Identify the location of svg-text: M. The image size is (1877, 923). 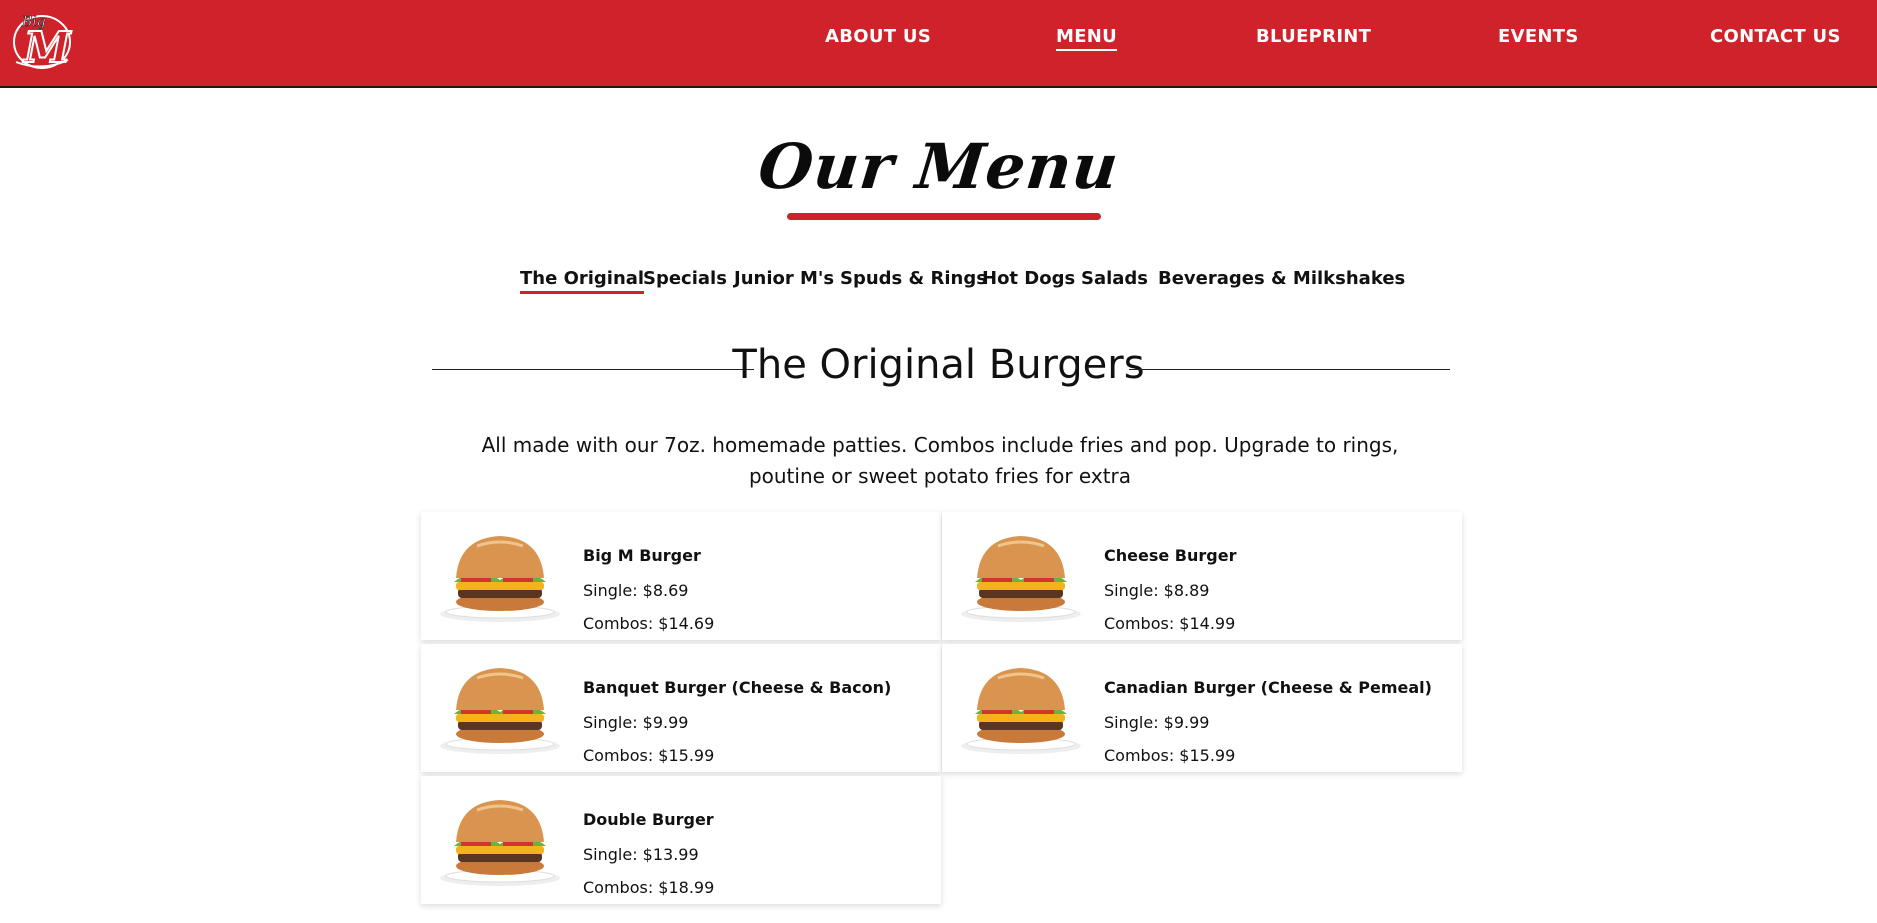
(47, 47).